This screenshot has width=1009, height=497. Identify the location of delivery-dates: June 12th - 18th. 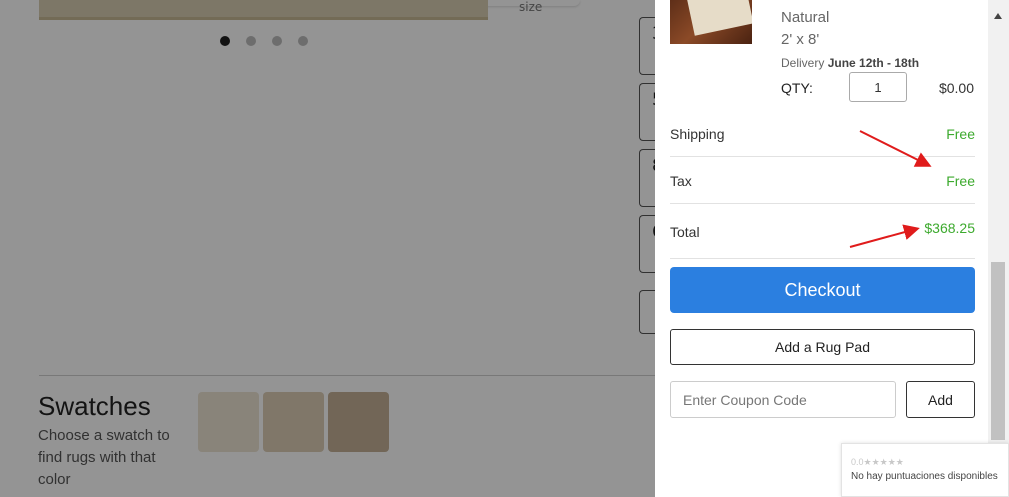
(873, 63).